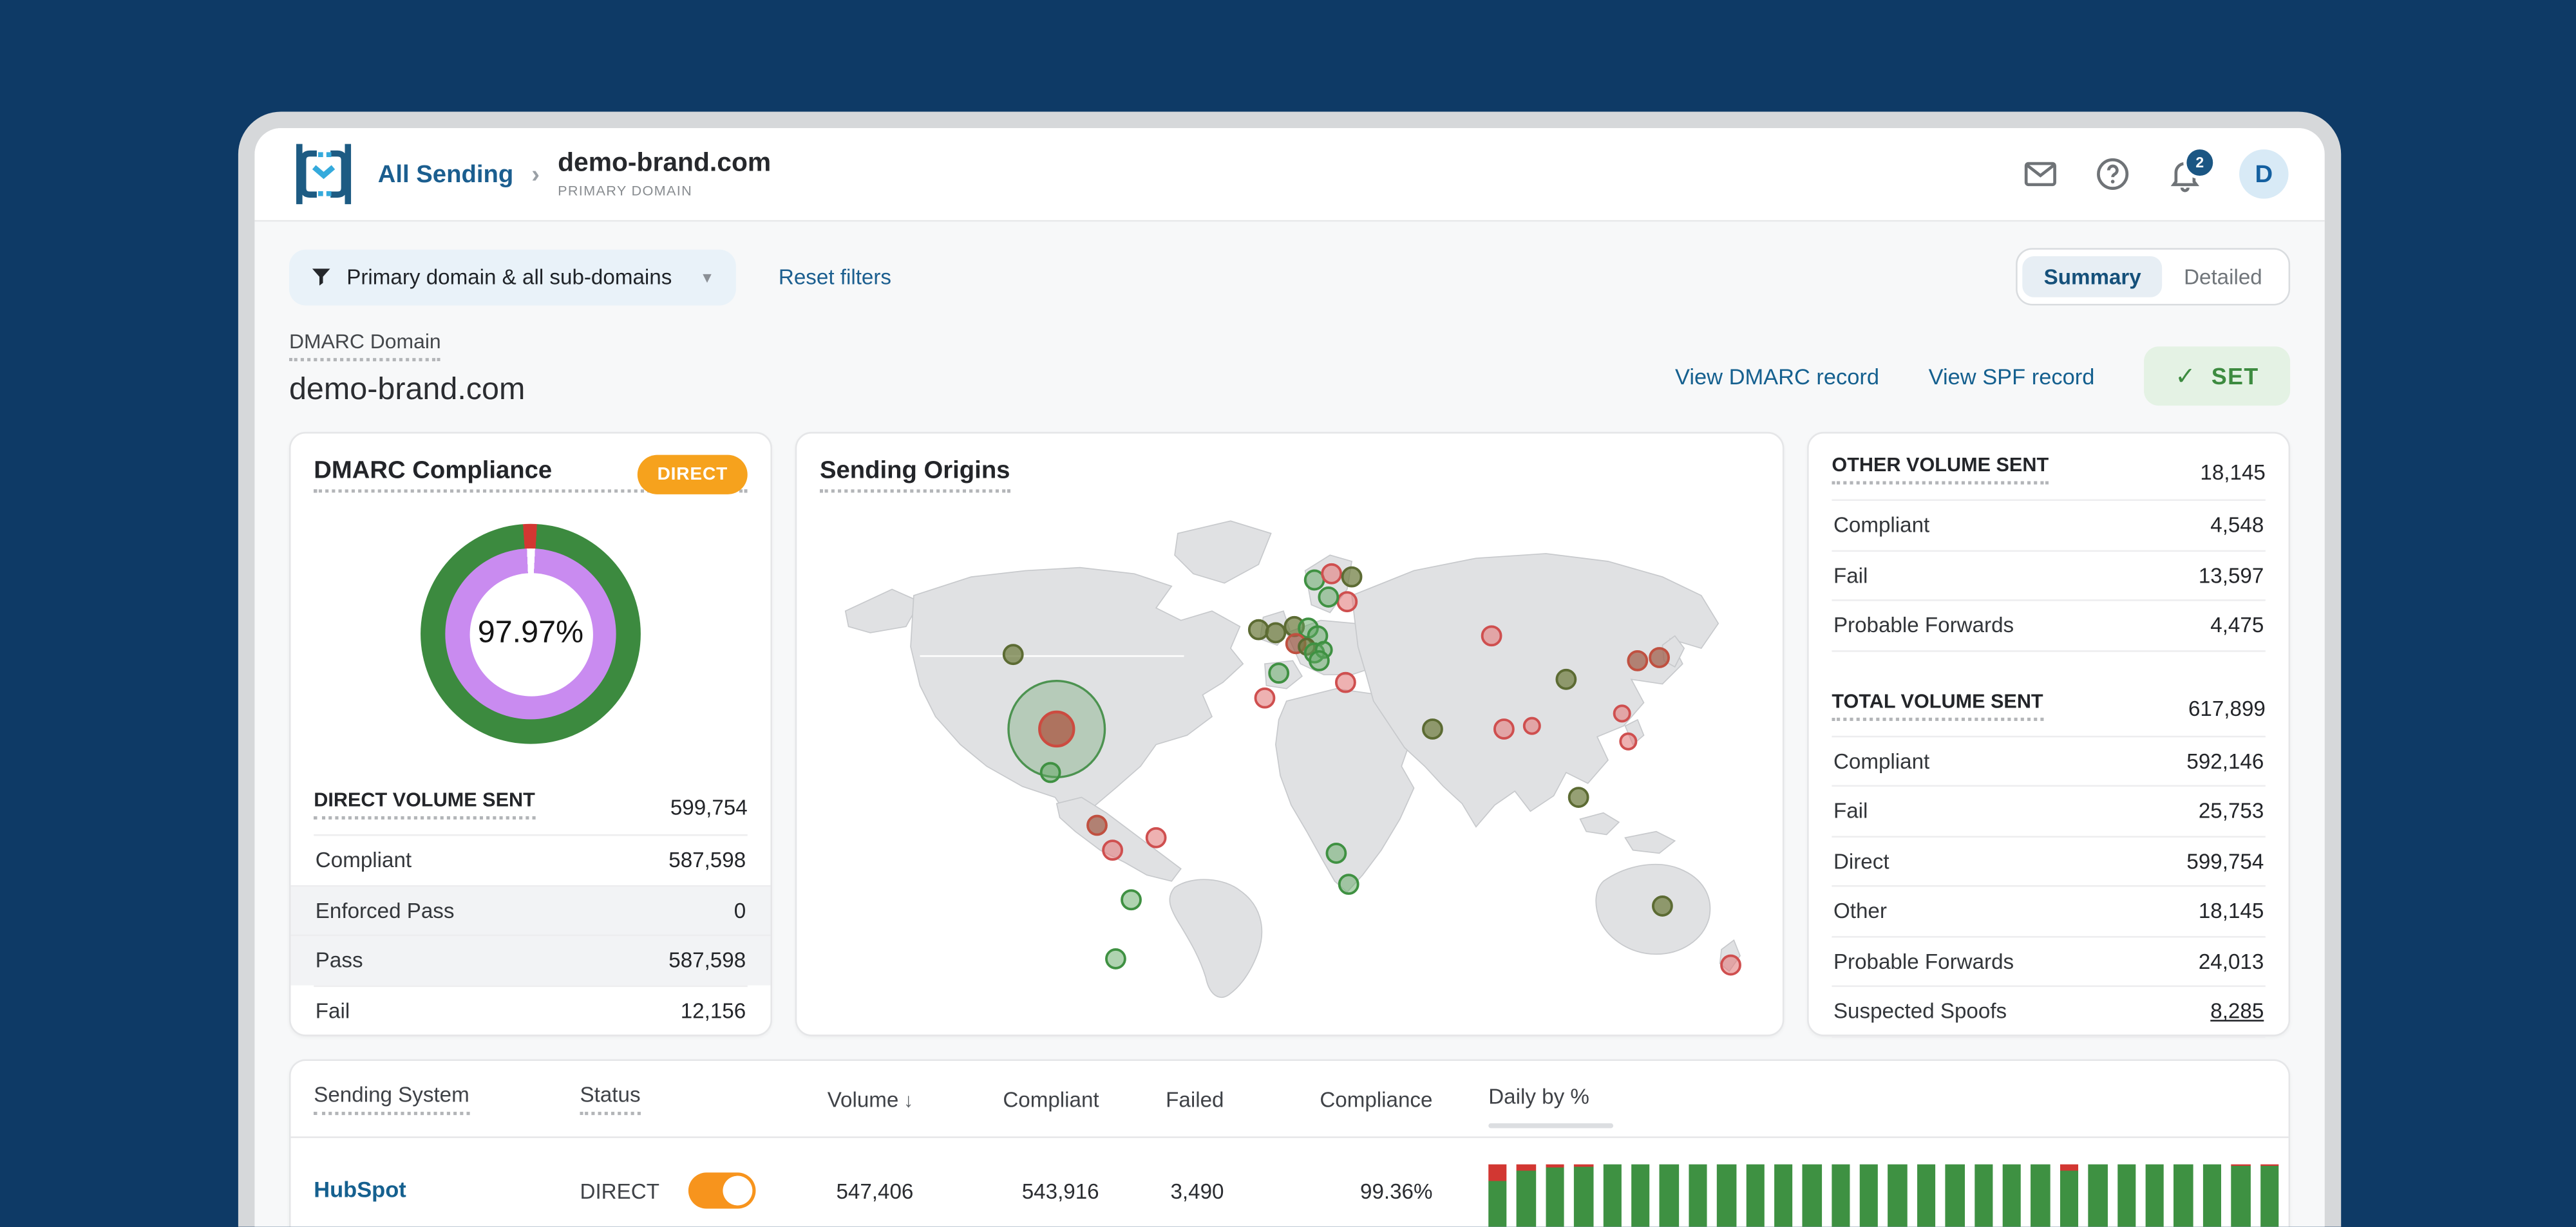 The width and height of the screenshot is (2576, 1227). Describe the element at coordinates (1882, 525) in the screenshot. I see `row-label: Compliant` at that location.